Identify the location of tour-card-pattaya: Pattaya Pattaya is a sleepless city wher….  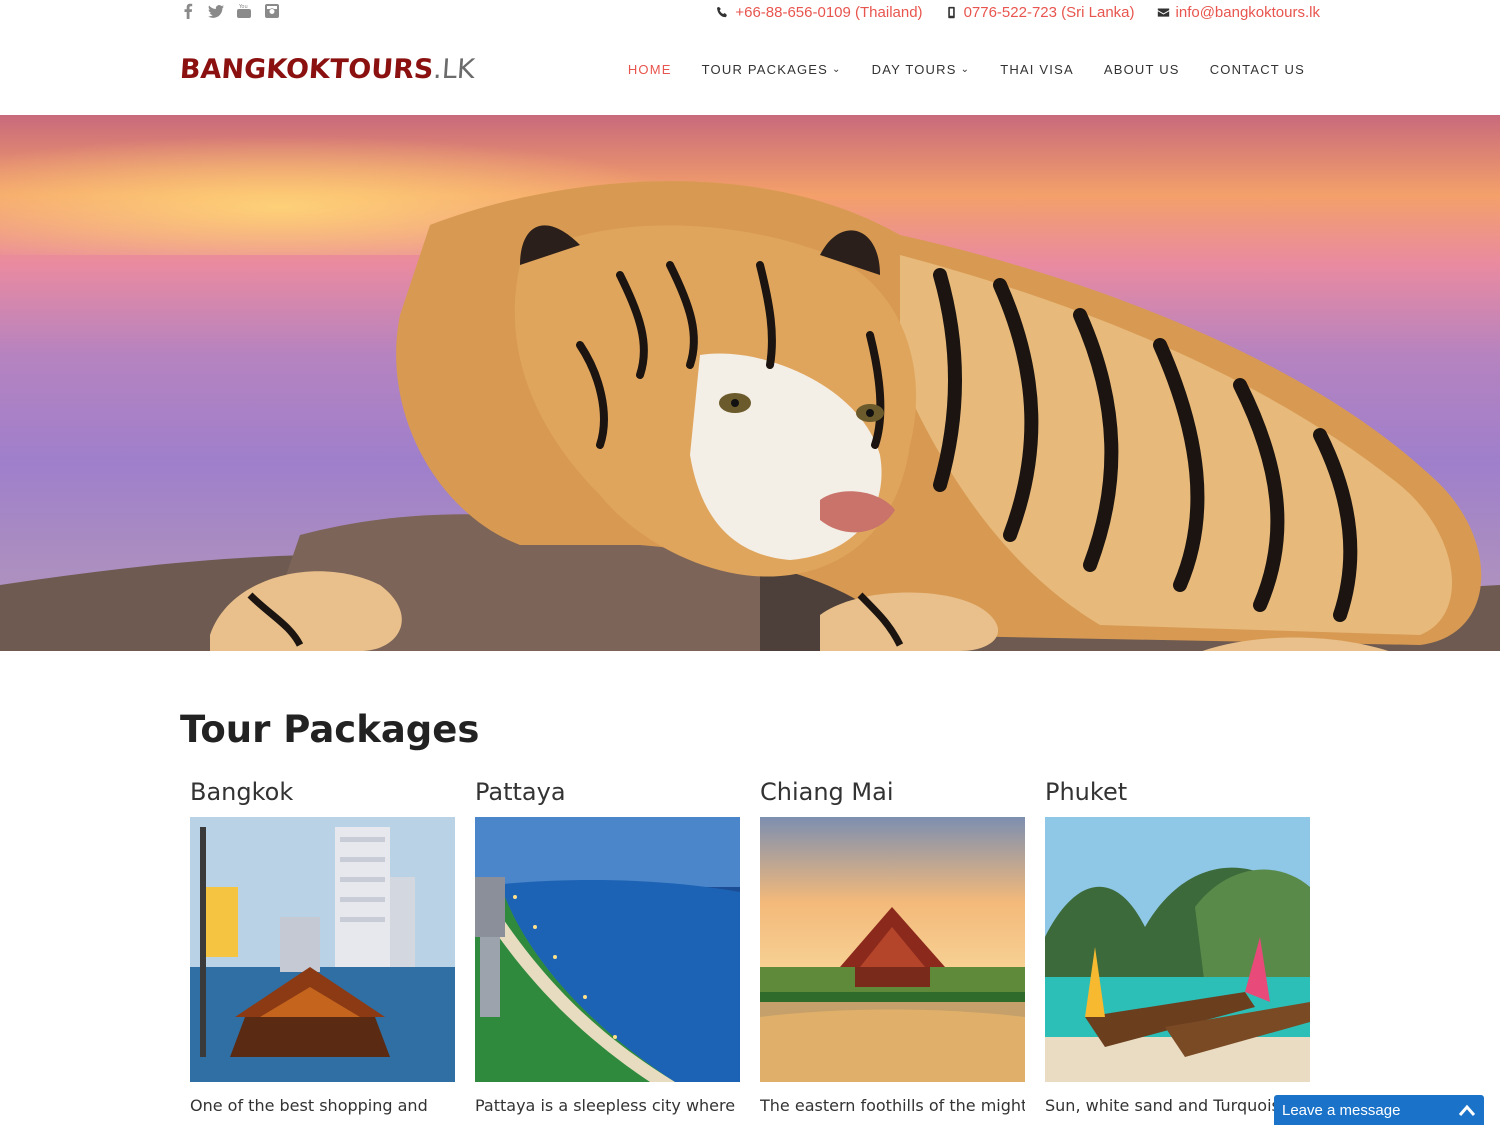
(607, 947).